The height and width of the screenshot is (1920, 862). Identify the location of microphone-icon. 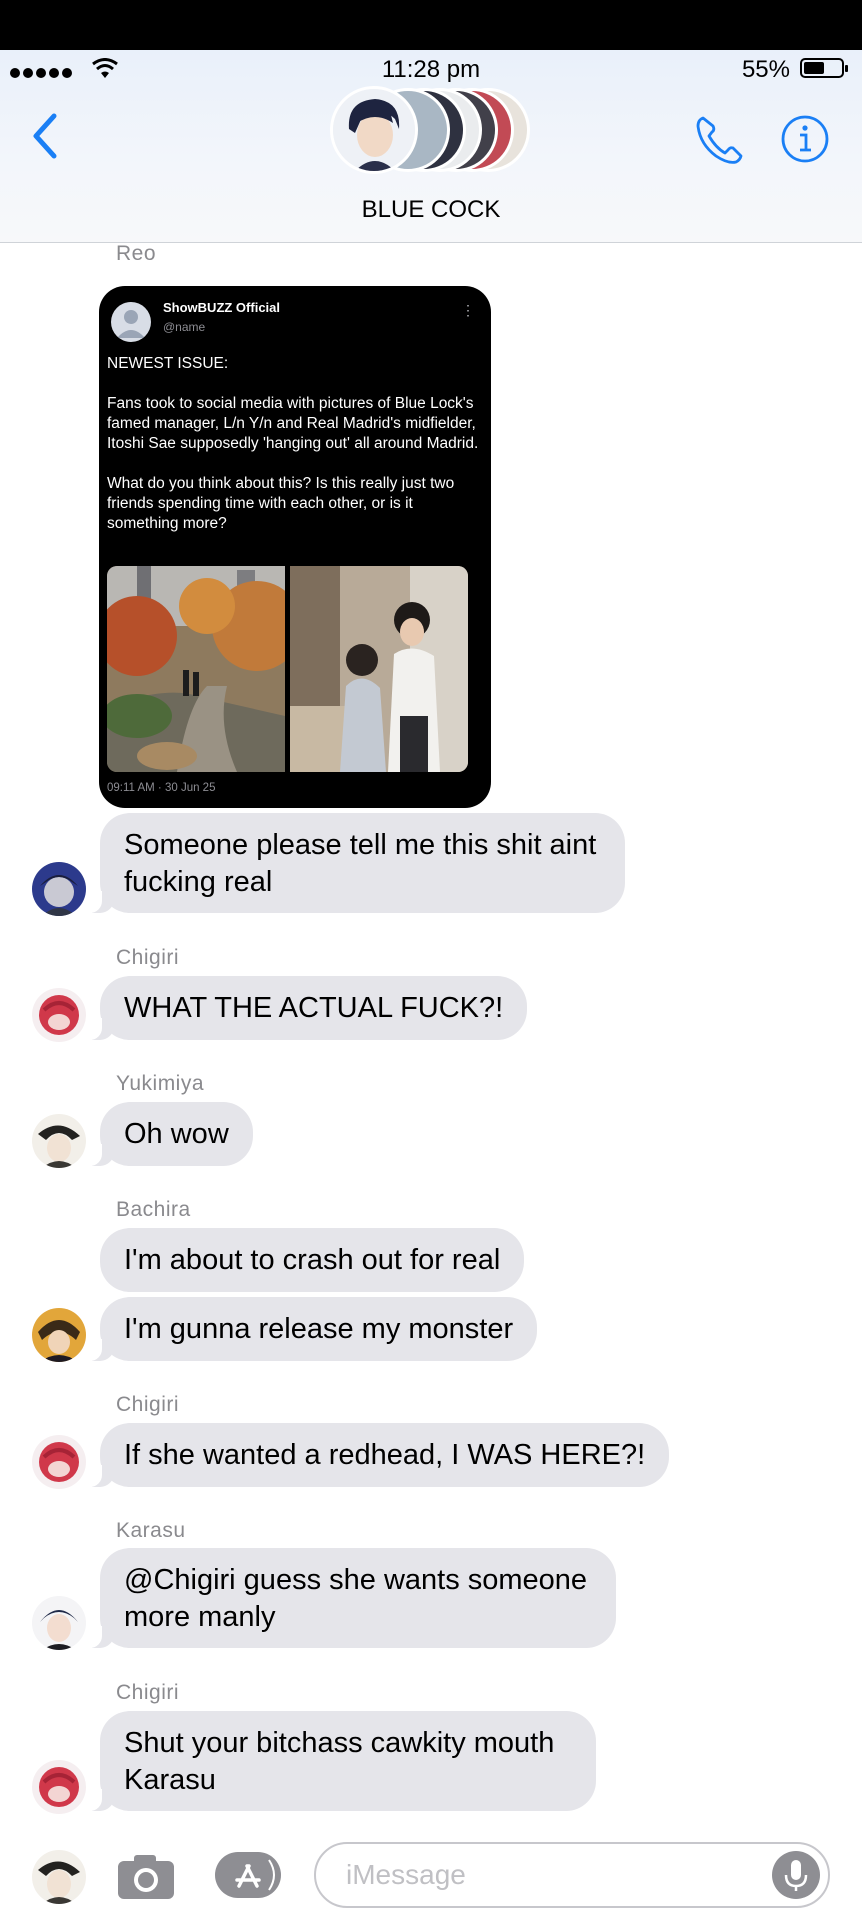
(796, 1875).